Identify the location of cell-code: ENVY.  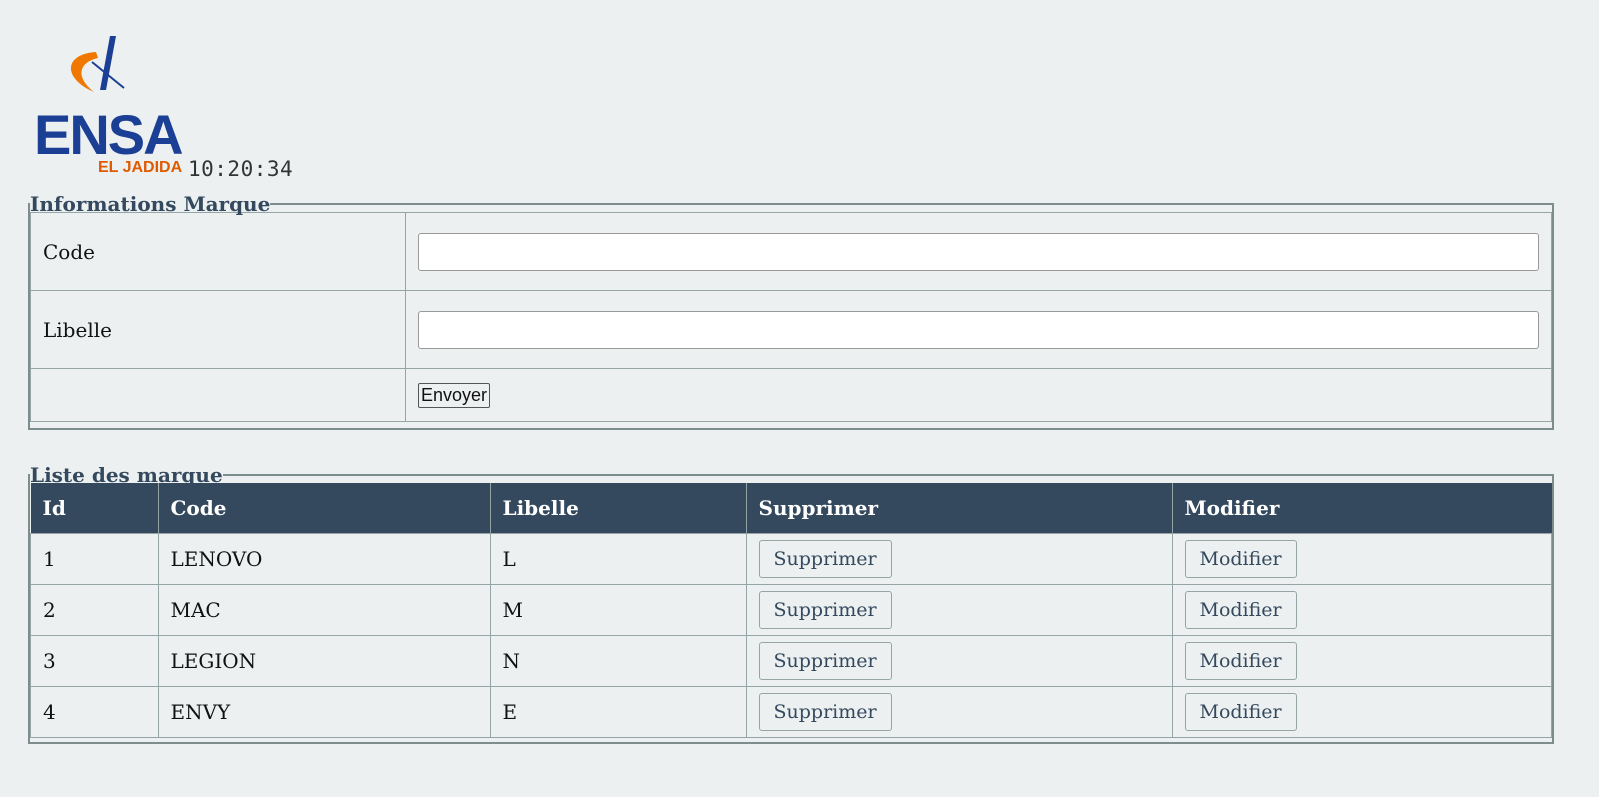
(324, 712).